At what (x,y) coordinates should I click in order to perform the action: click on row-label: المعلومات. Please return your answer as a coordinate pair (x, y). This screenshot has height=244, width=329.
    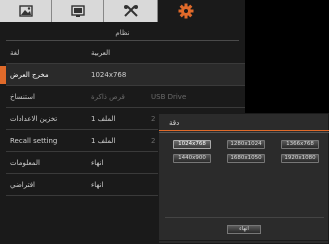
    Looking at the image, I should click on (25, 163).